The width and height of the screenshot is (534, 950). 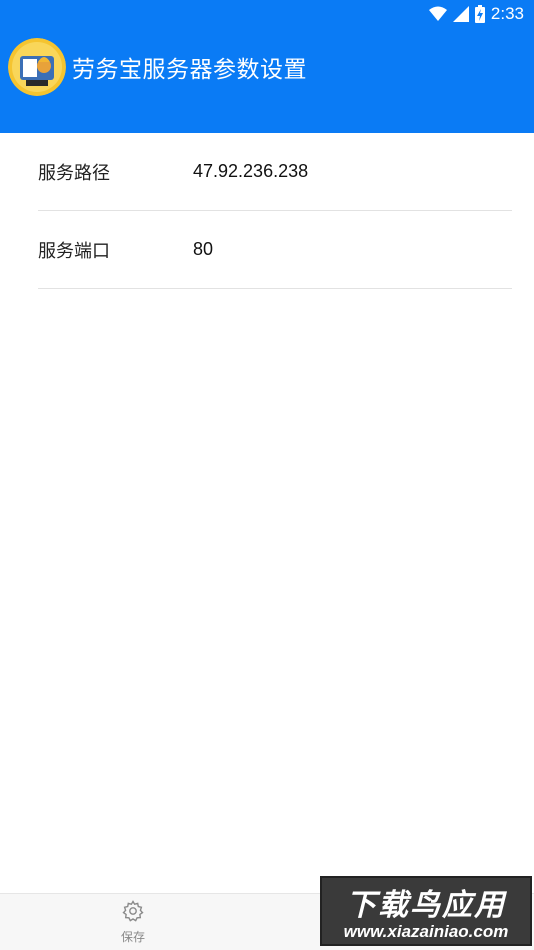 What do you see at coordinates (74, 251) in the screenshot?
I see `setting-label: 服务端口` at bounding box center [74, 251].